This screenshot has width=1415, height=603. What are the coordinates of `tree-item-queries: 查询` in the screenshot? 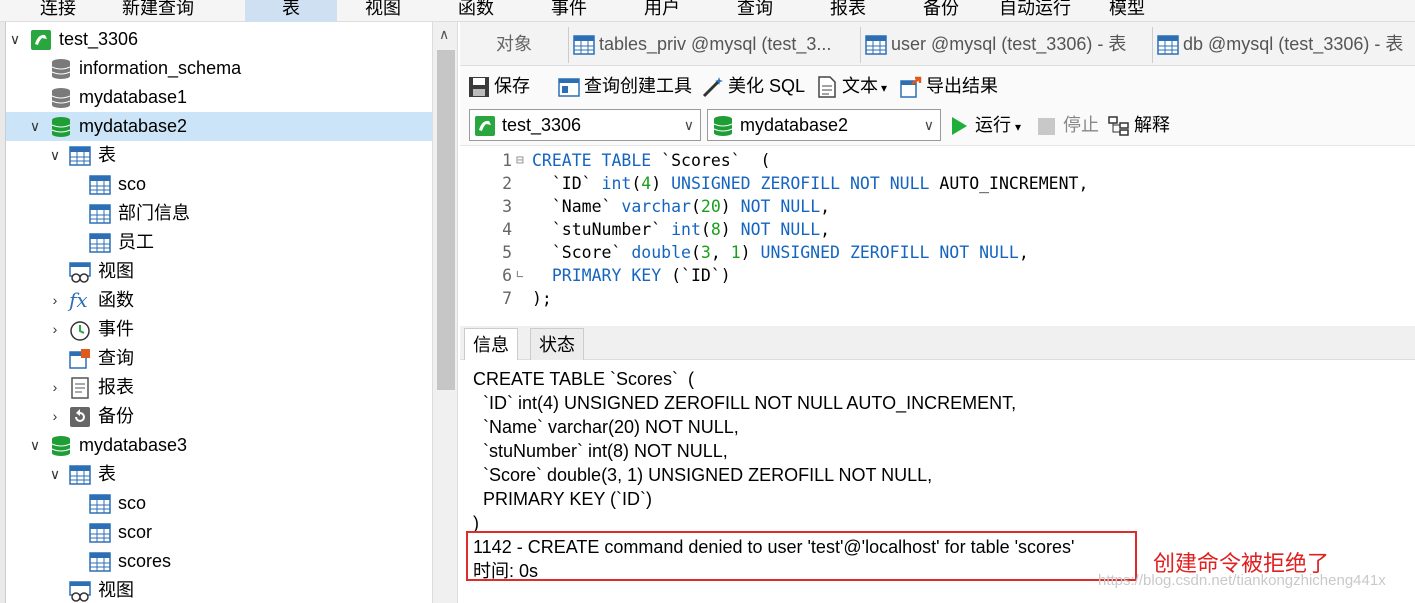 It's located at (219, 358).